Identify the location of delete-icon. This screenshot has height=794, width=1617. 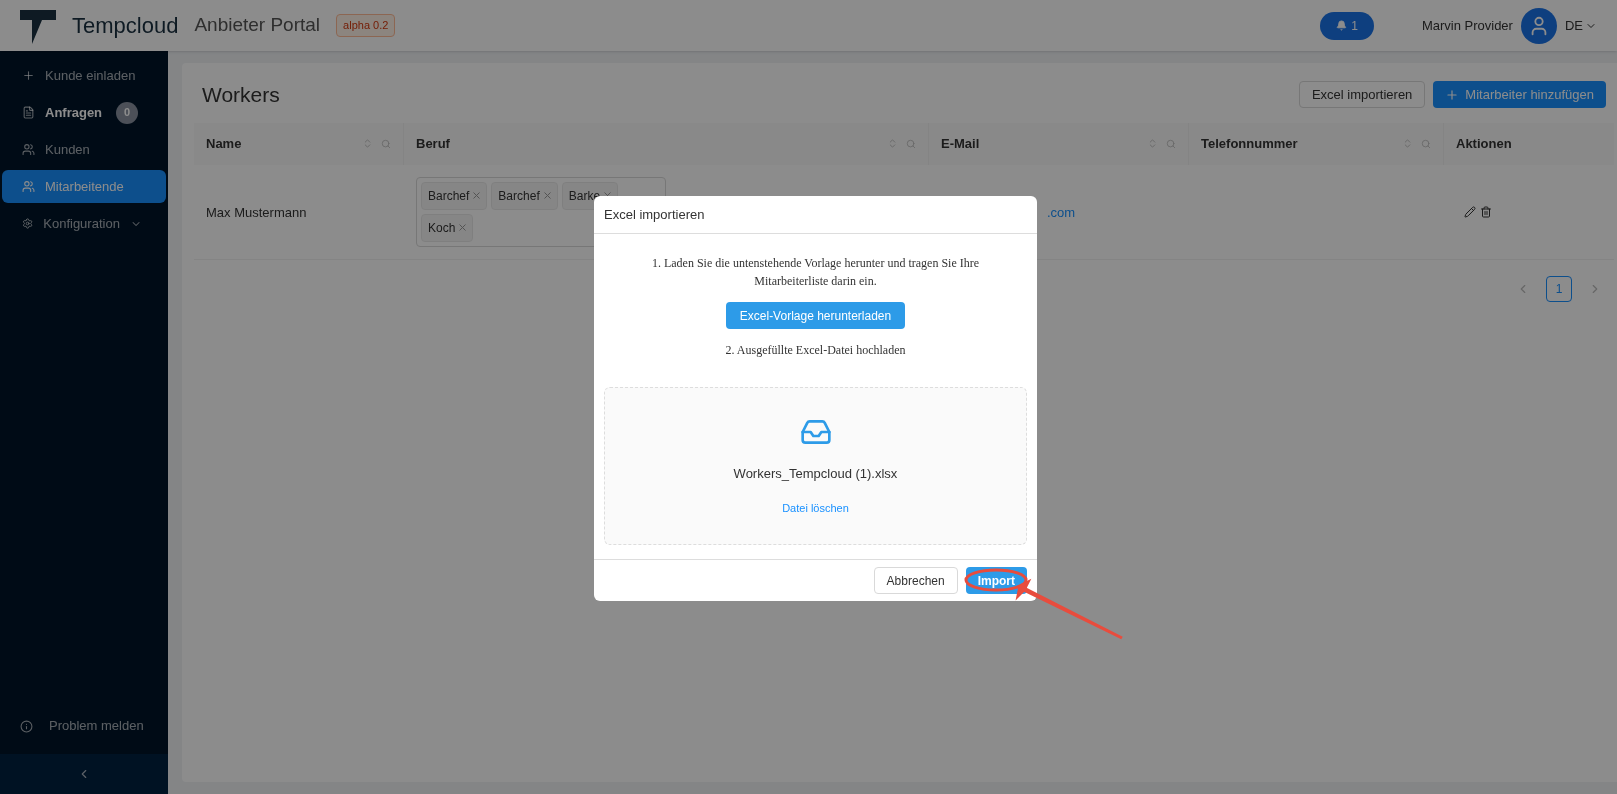
(1486, 211).